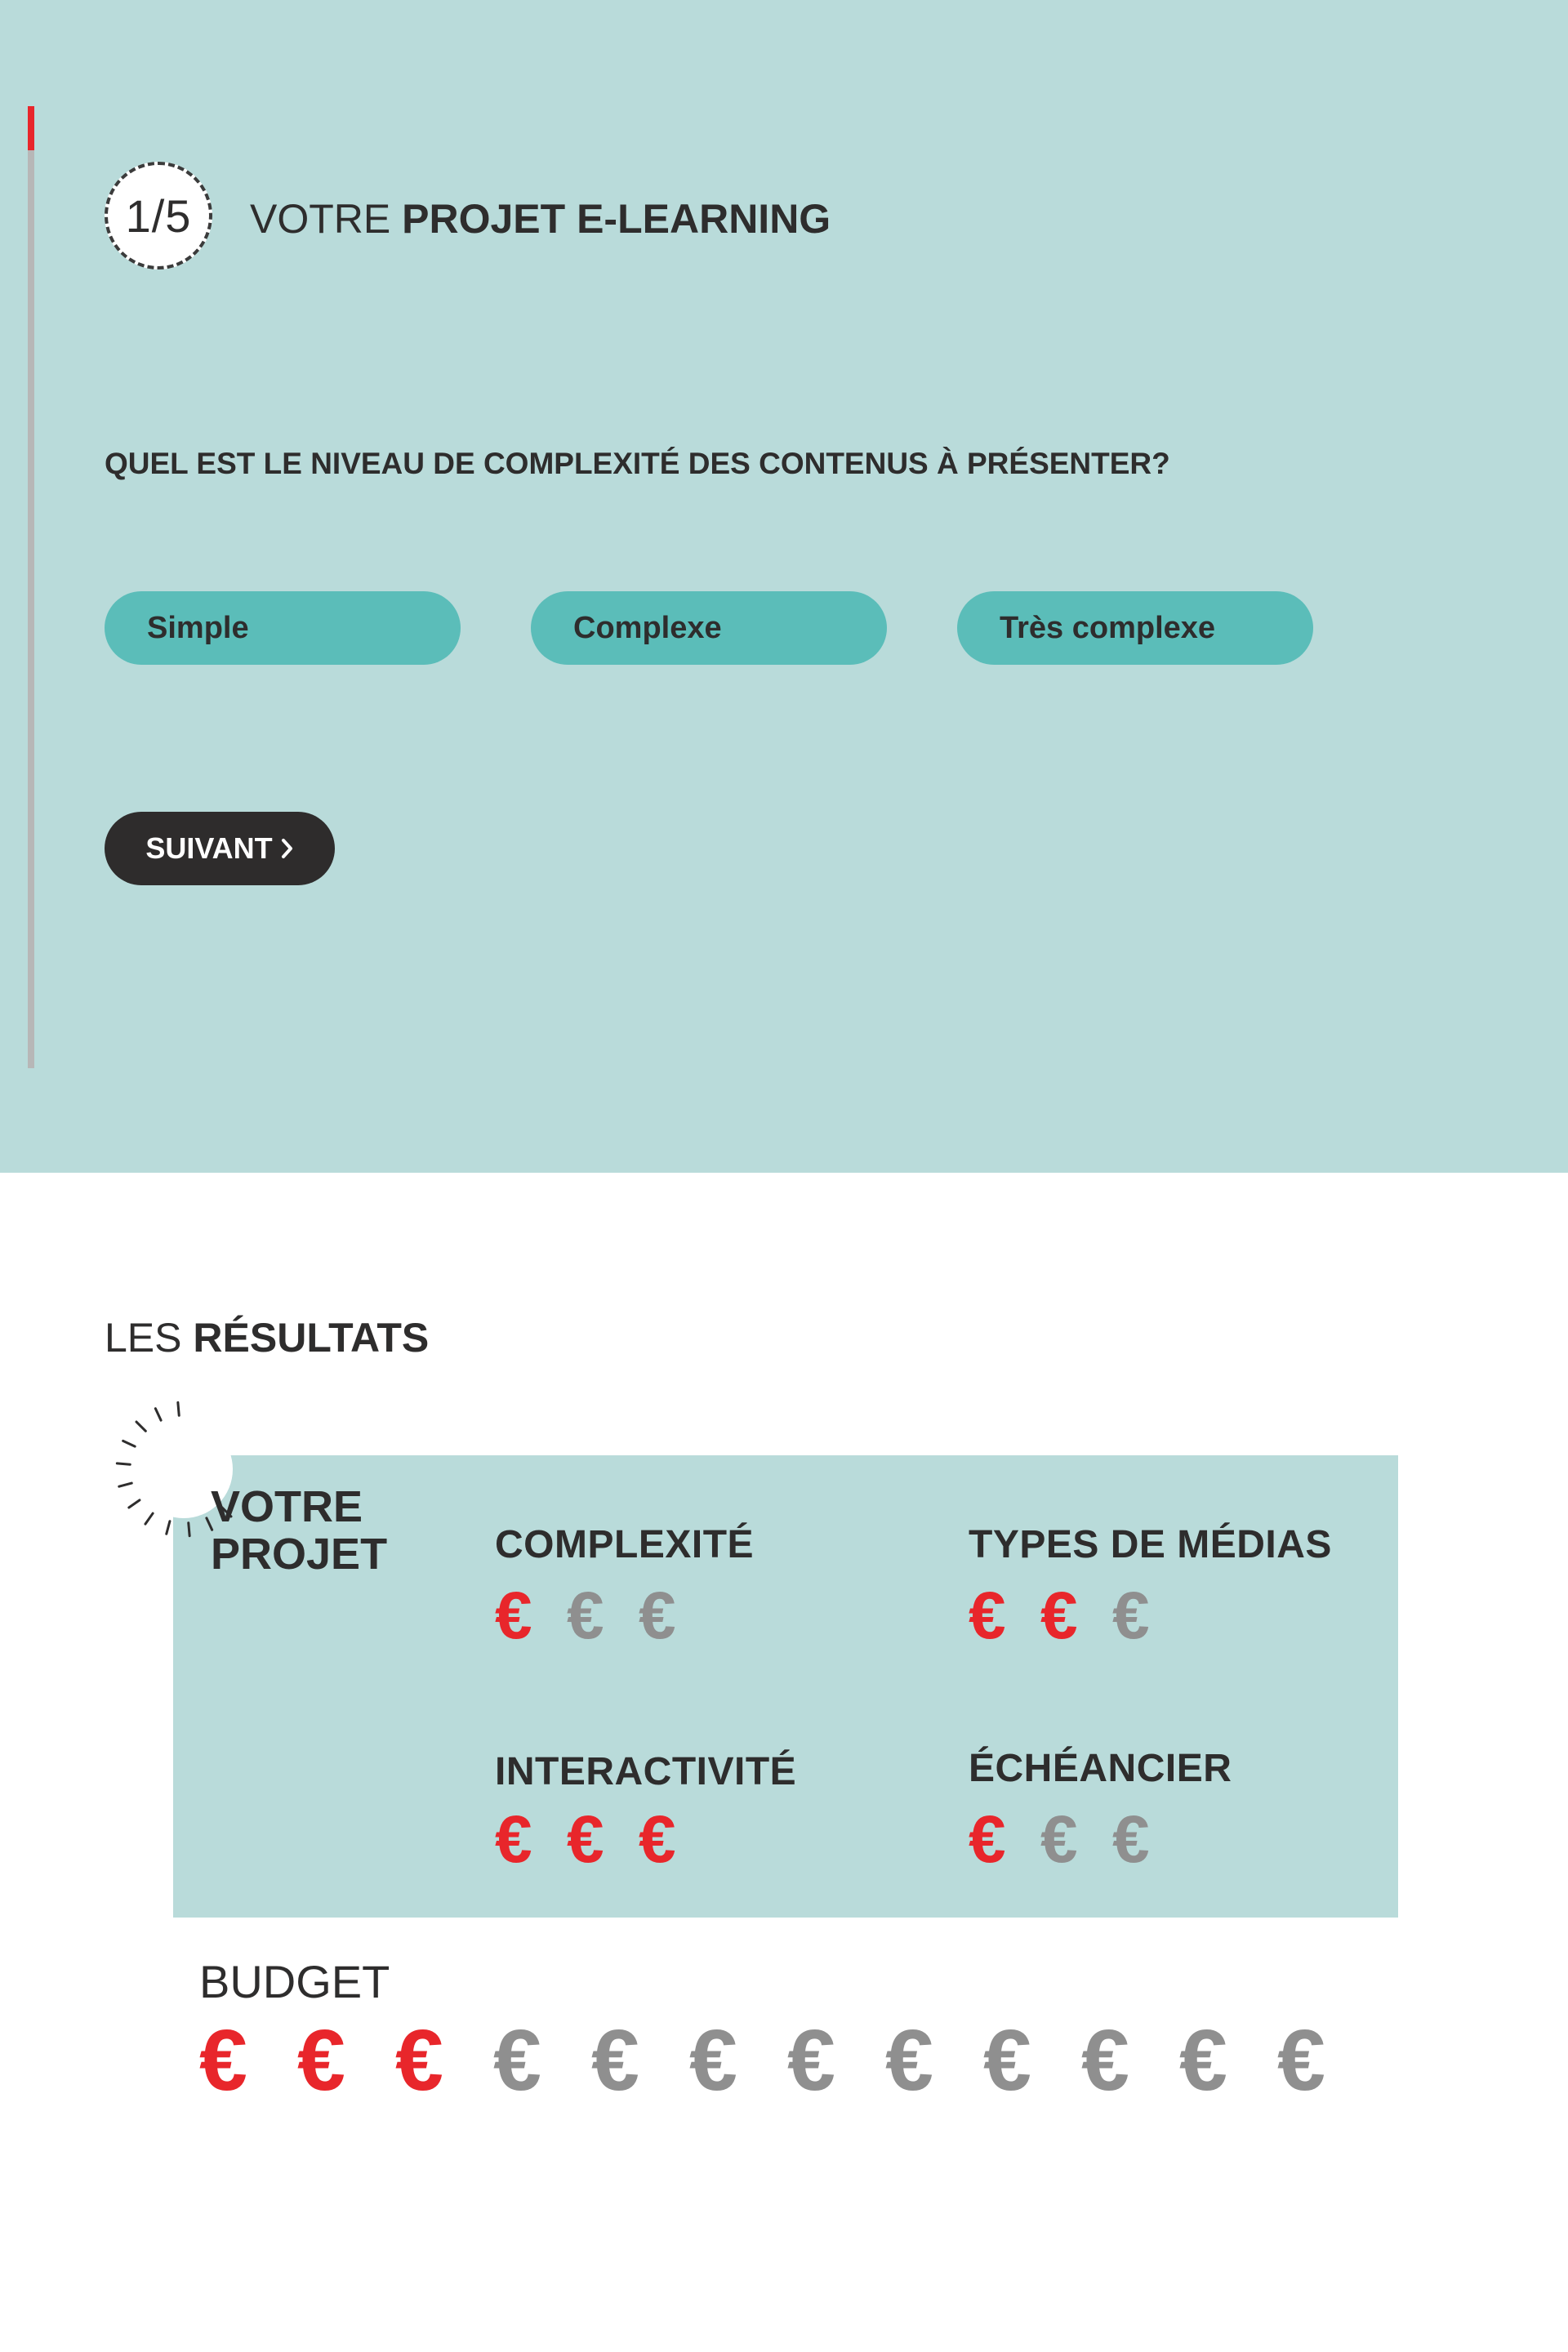 The height and width of the screenshot is (2352, 1568). What do you see at coordinates (198, 627) in the screenshot?
I see `answer-label: Simple` at bounding box center [198, 627].